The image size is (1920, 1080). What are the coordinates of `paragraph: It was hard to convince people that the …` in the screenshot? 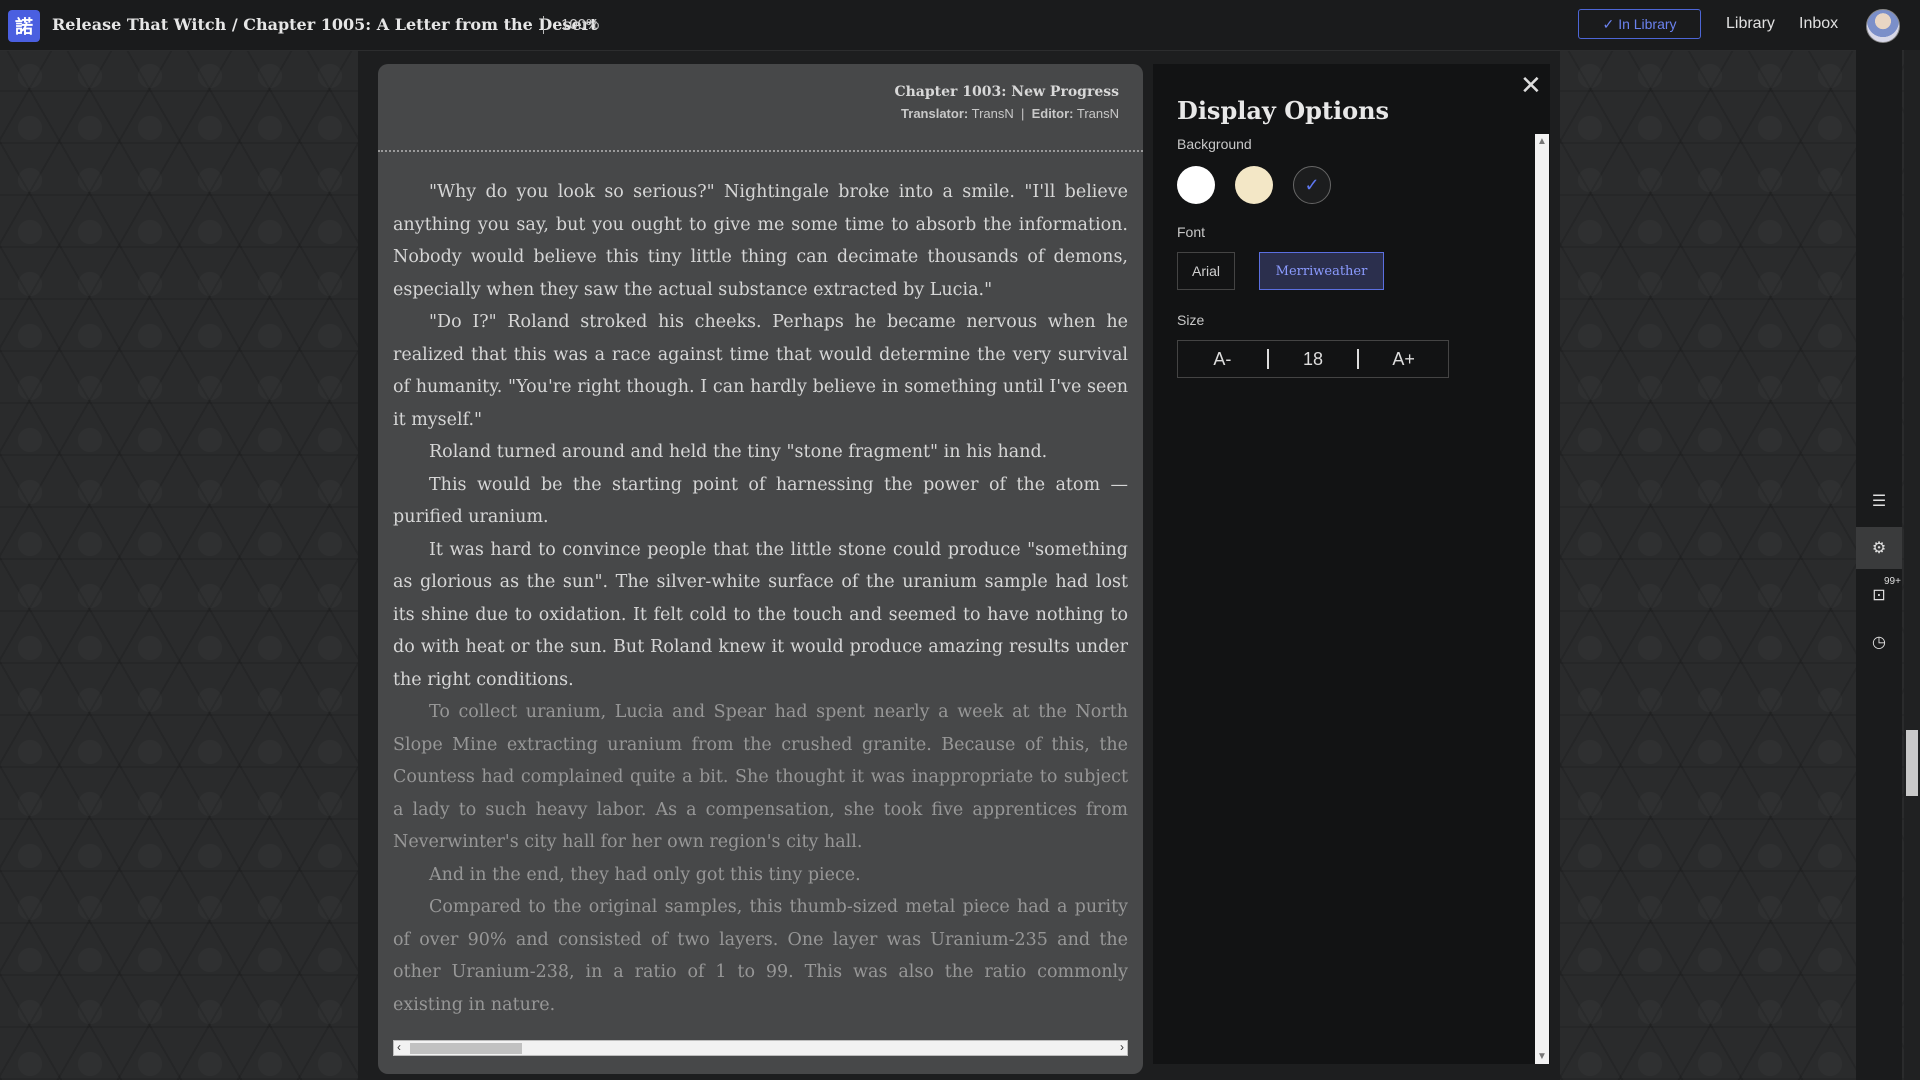 It's located at (760, 614).